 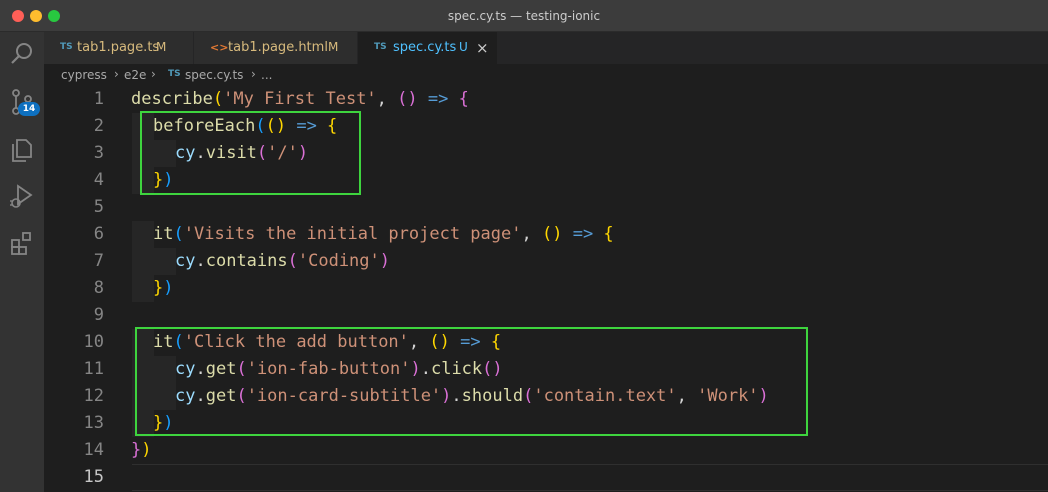 I want to click on line-number: 11, so click(x=93, y=369).